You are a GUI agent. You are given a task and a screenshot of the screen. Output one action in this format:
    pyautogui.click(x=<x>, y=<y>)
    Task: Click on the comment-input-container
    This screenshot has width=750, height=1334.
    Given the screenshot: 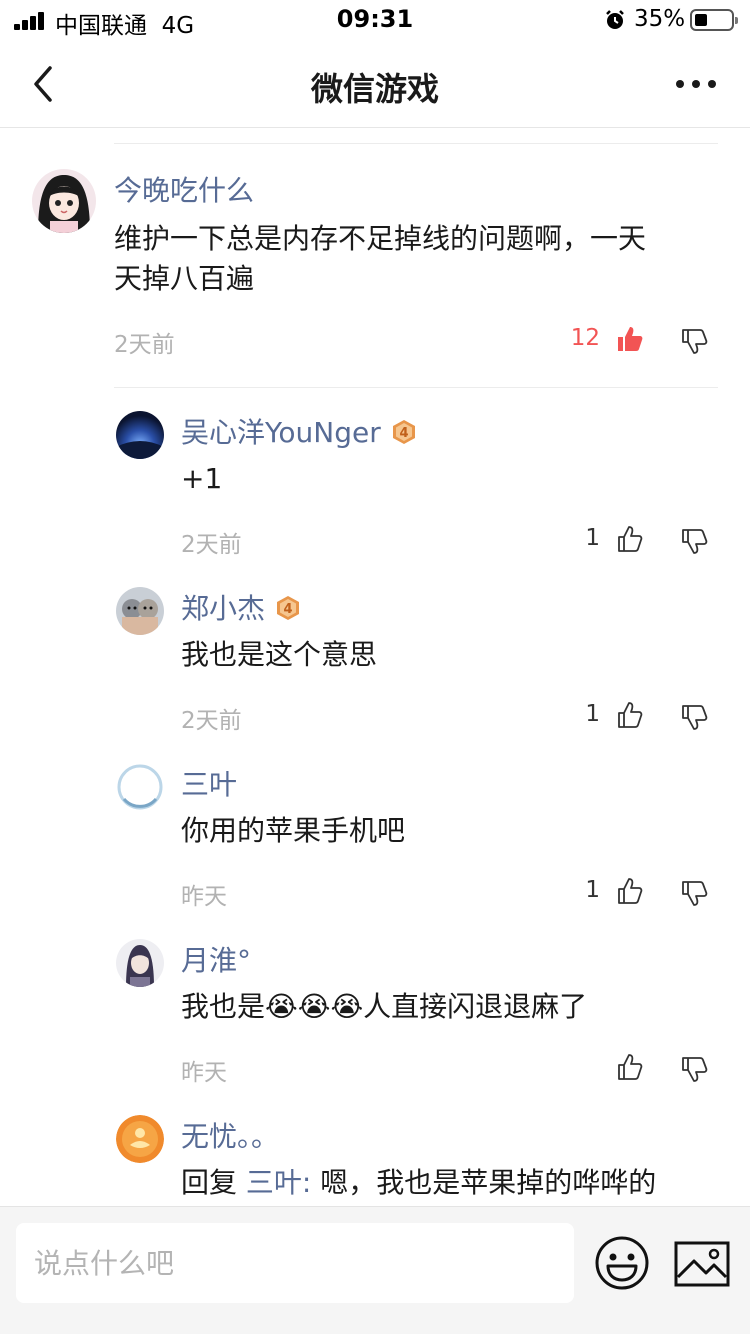 What is the action you would take?
    pyautogui.click(x=295, y=1263)
    